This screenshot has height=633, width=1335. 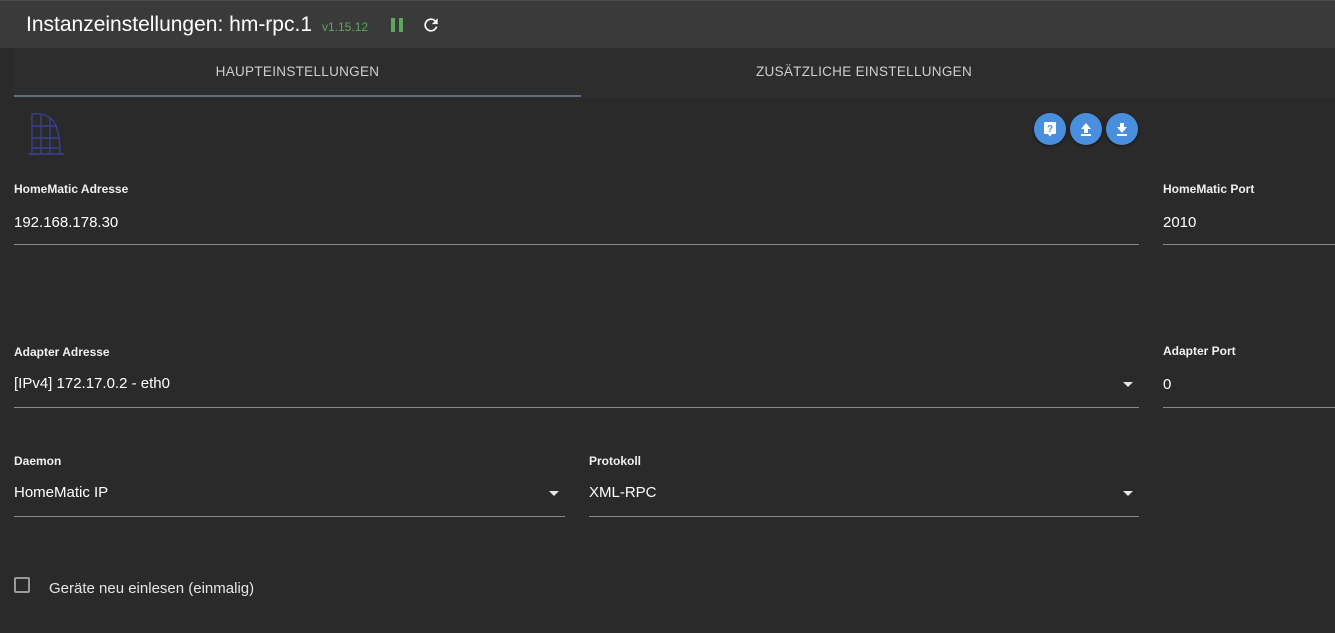 What do you see at coordinates (1209, 189) in the screenshot?
I see `homematic-port-label: HomeMatic Port` at bounding box center [1209, 189].